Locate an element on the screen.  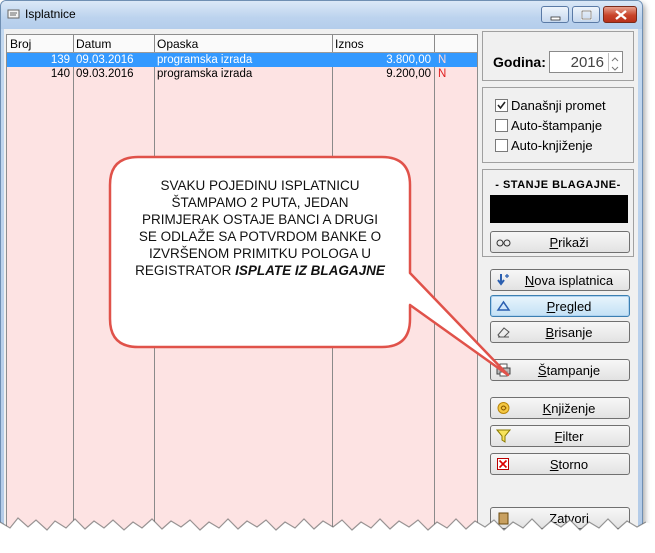
filter-label: Filter is located at coordinates (569, 436).